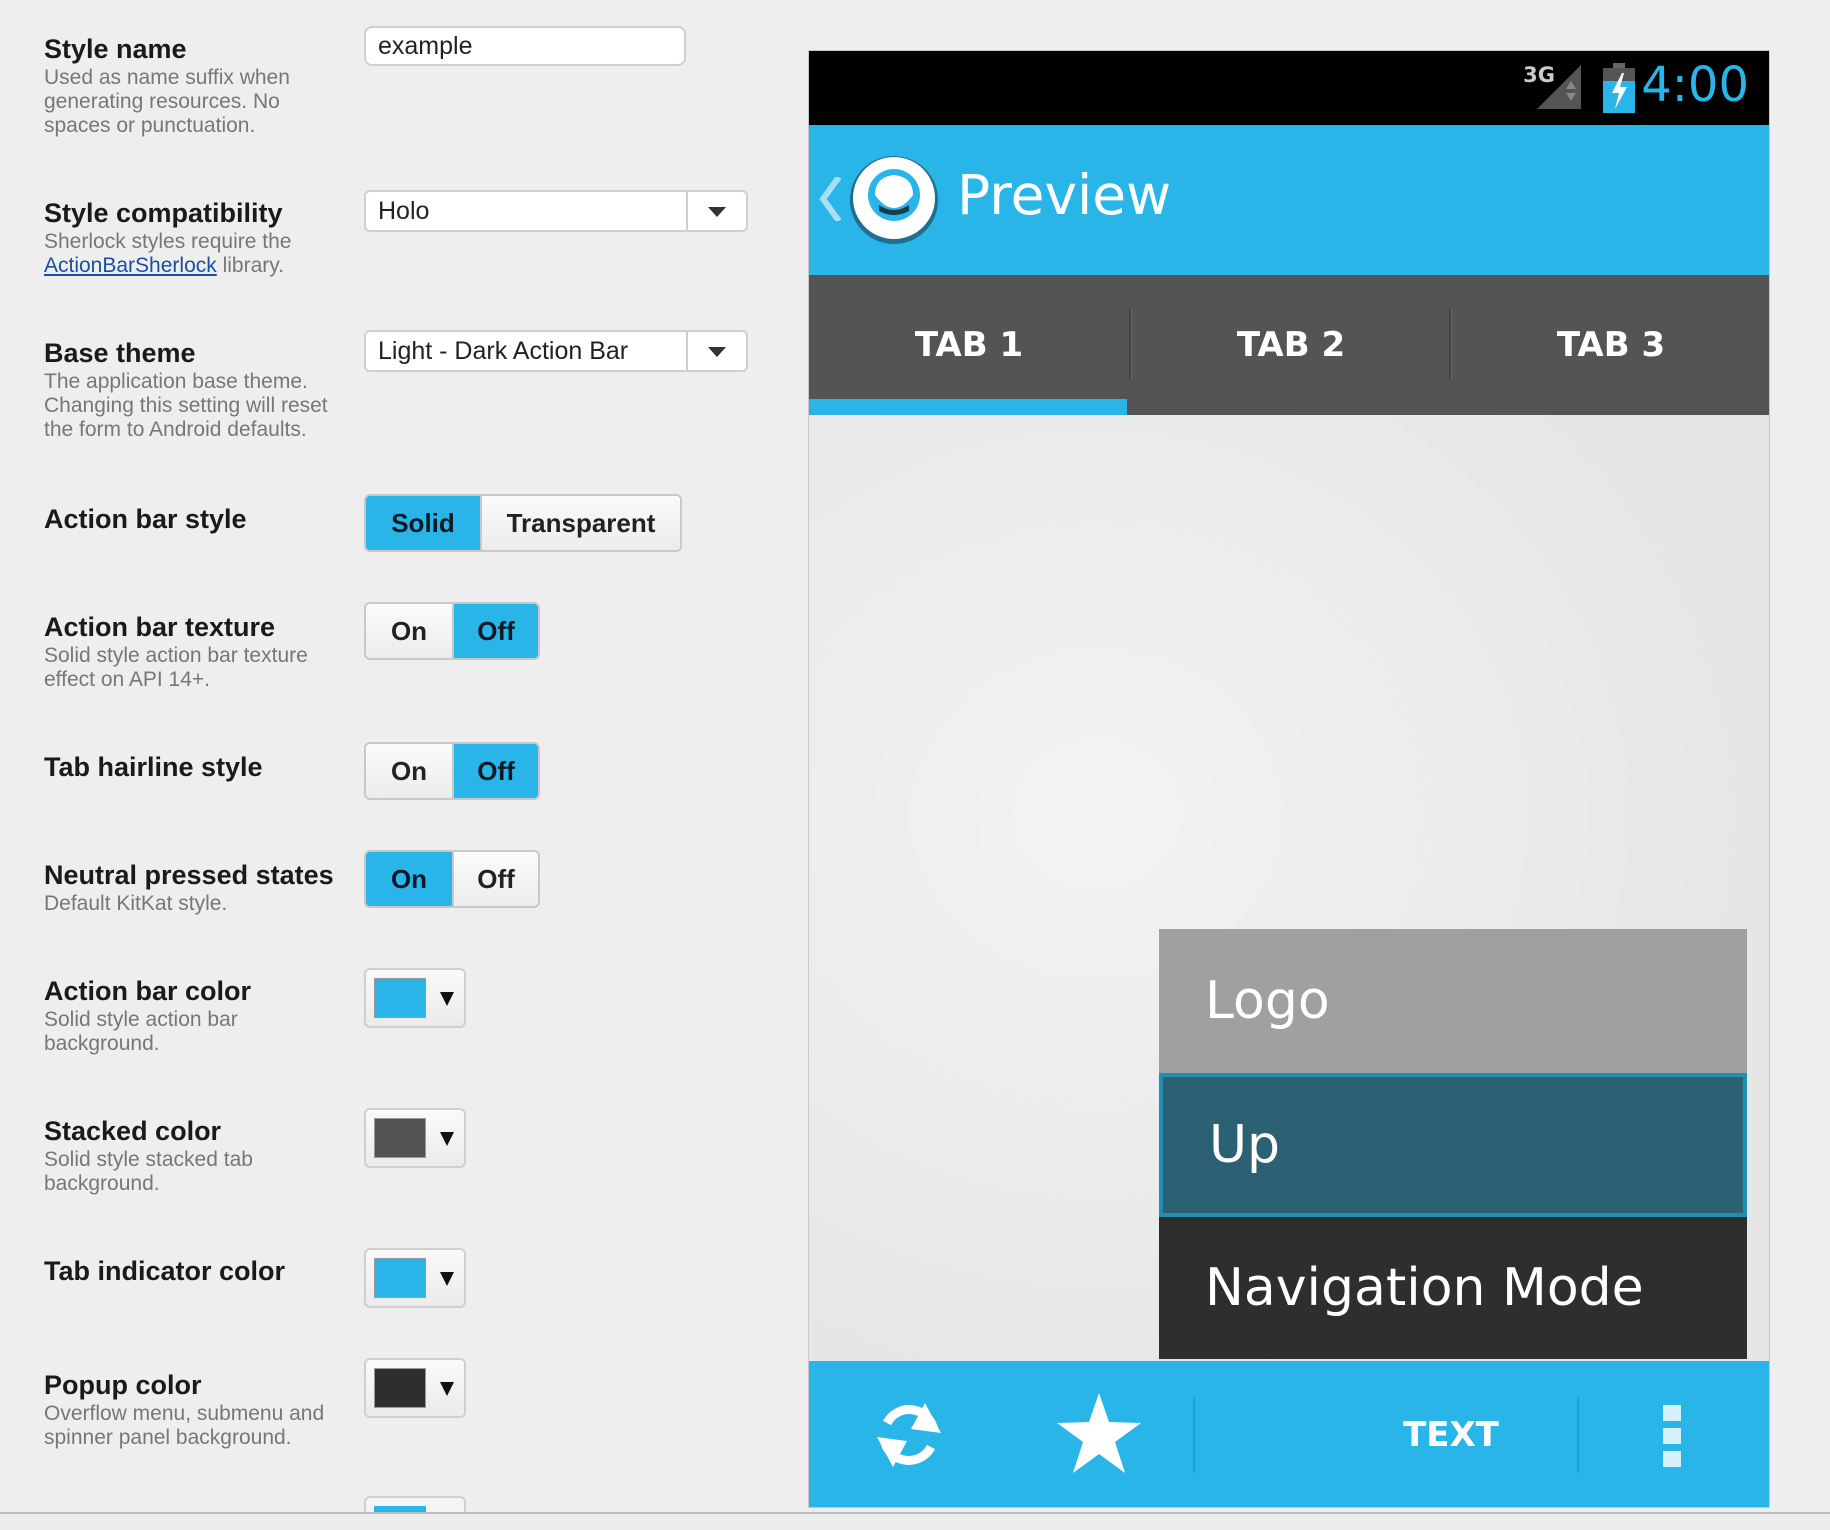 This screenshot has width=1830, height=1530. I want to click on style-compat-select: Holo, so click(556, 211).